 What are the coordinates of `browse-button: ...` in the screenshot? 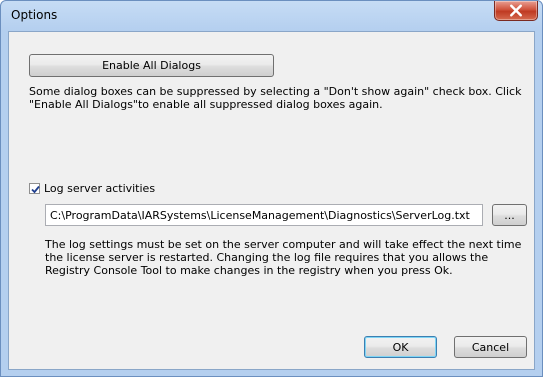 It's located at (509, 215).